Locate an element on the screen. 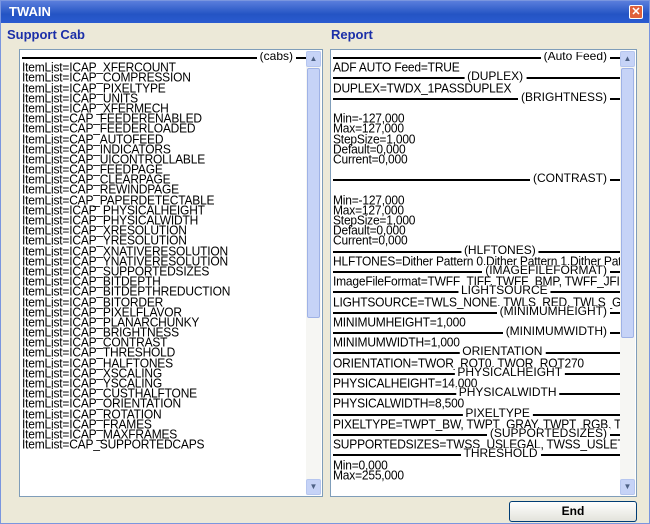 Image resolution: width=650 pixels, height=524 pixels. close-button: ✕ is located at coordinates (636, 12).